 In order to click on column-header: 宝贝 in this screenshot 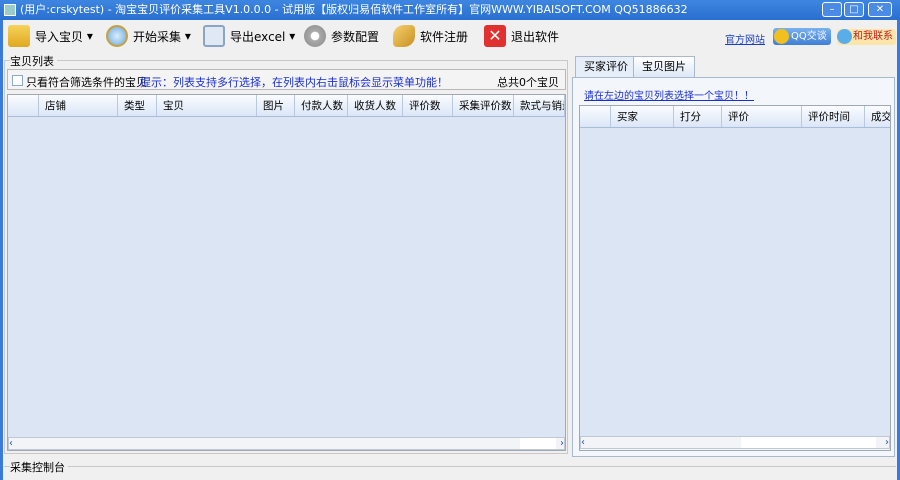, I will do `click(207, 105)`.